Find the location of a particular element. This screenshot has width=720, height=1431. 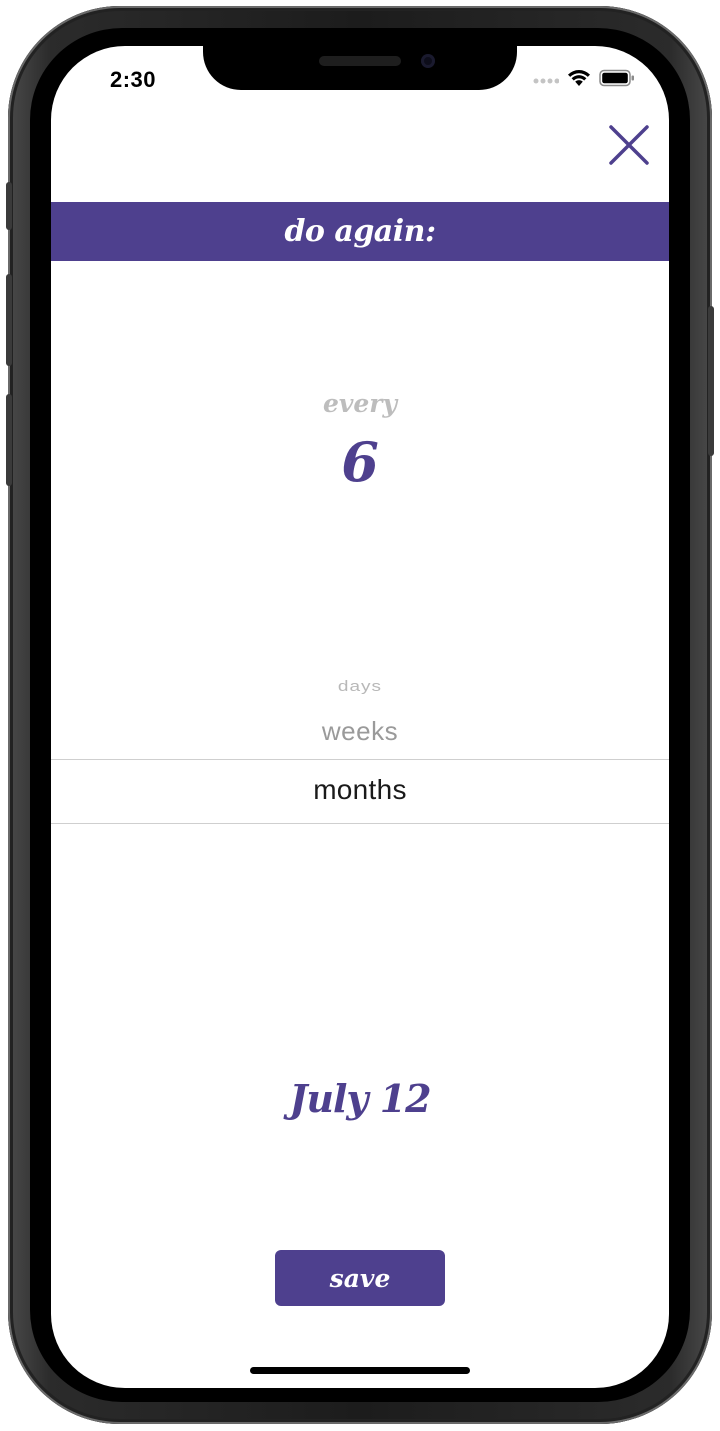

close-button is located at coordinates (629, 145).